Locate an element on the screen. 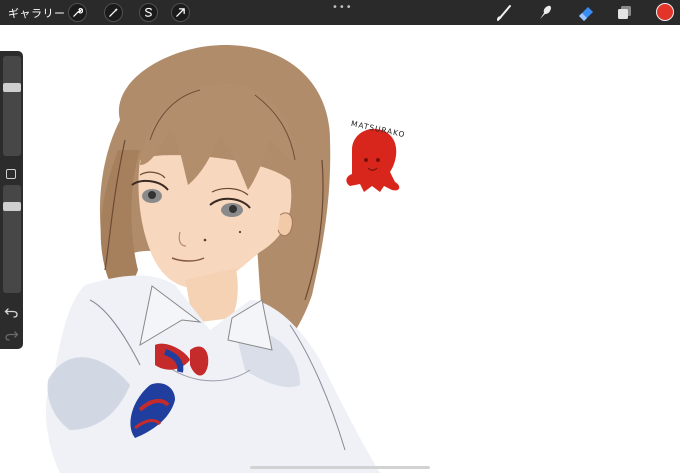 This screenshot has width=680, height=473. smudge-icon is located at coordinates (545, 12).